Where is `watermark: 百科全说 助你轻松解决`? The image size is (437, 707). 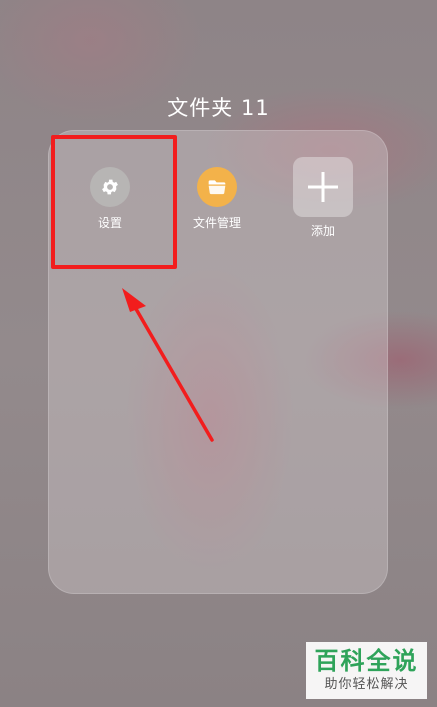 watermark: 百科全说 助你轻松解决 is located at coordinates (366, 670).